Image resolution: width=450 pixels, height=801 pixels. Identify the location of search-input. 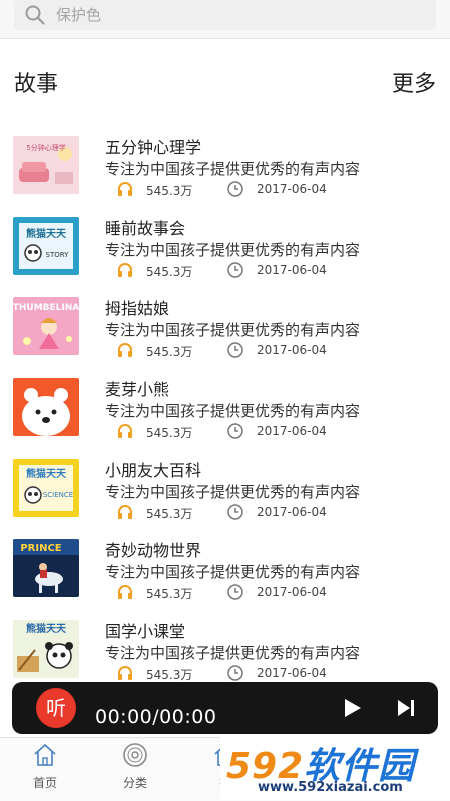
(236, 15).